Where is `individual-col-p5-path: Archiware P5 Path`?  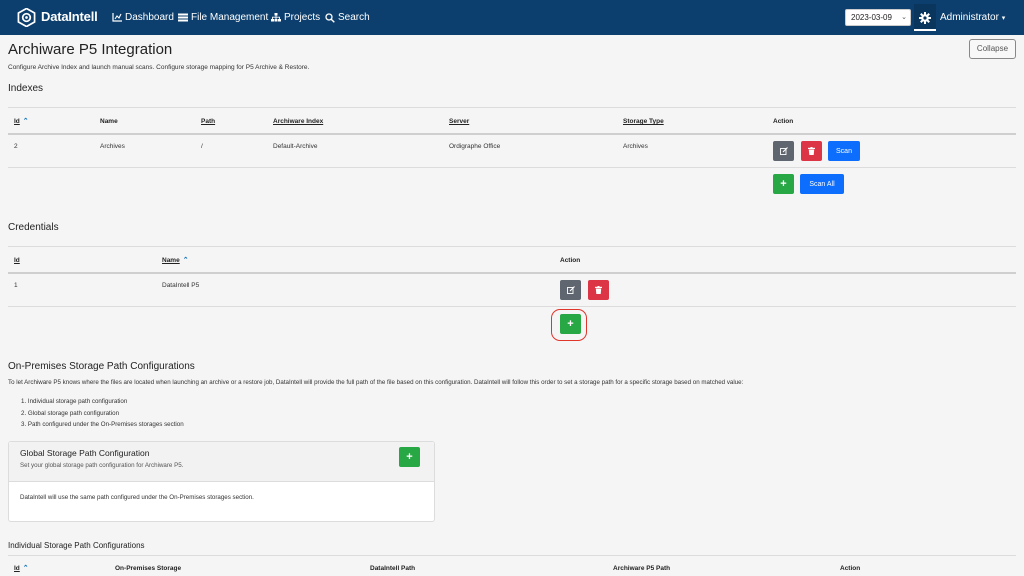
individual-col-p5-path: Archiware P5 Path is located at coordinates (642, 568).